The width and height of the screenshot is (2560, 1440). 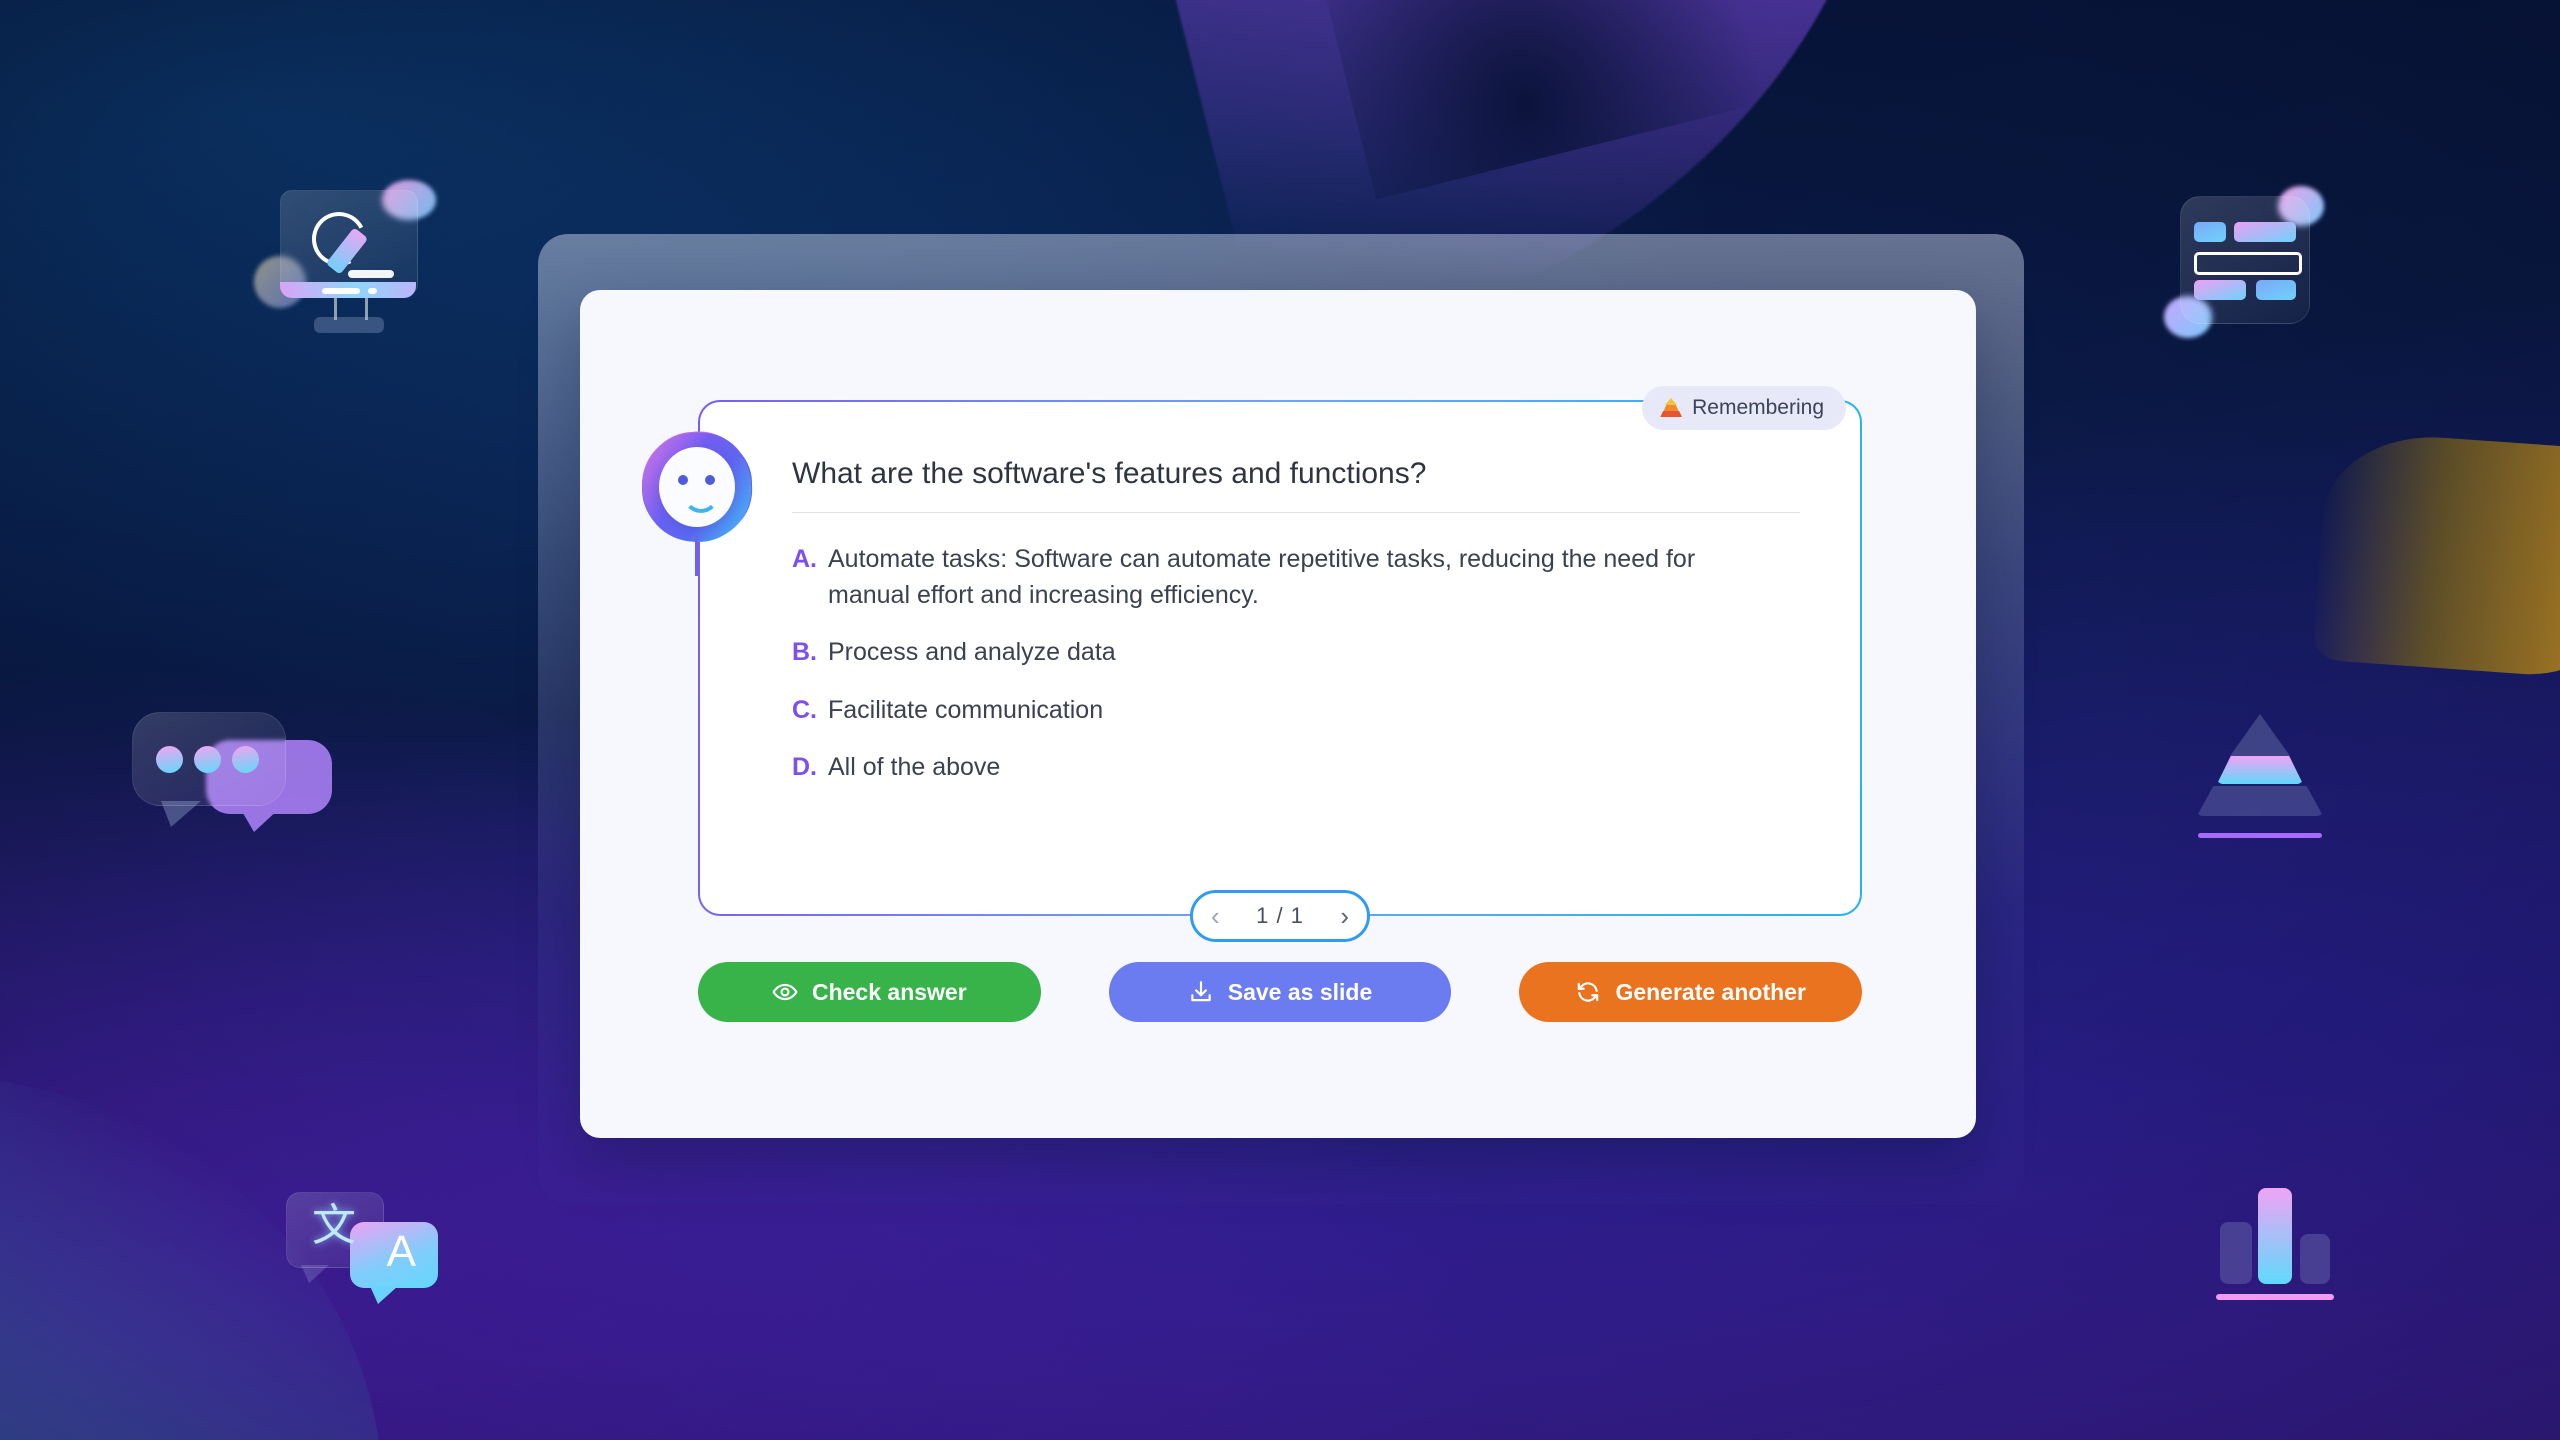 I want to click on answer-option-letter: B., so click(x=804, y=652).